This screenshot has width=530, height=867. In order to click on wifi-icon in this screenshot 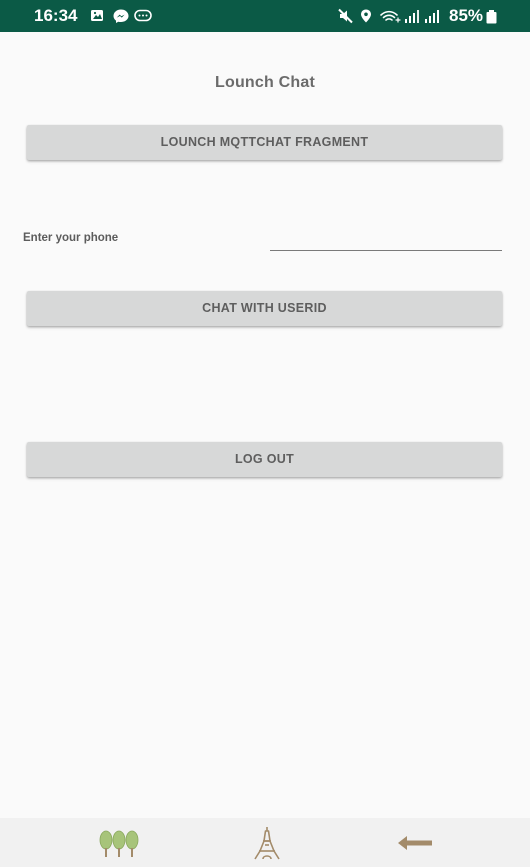, I will do `click(390, 16)`.